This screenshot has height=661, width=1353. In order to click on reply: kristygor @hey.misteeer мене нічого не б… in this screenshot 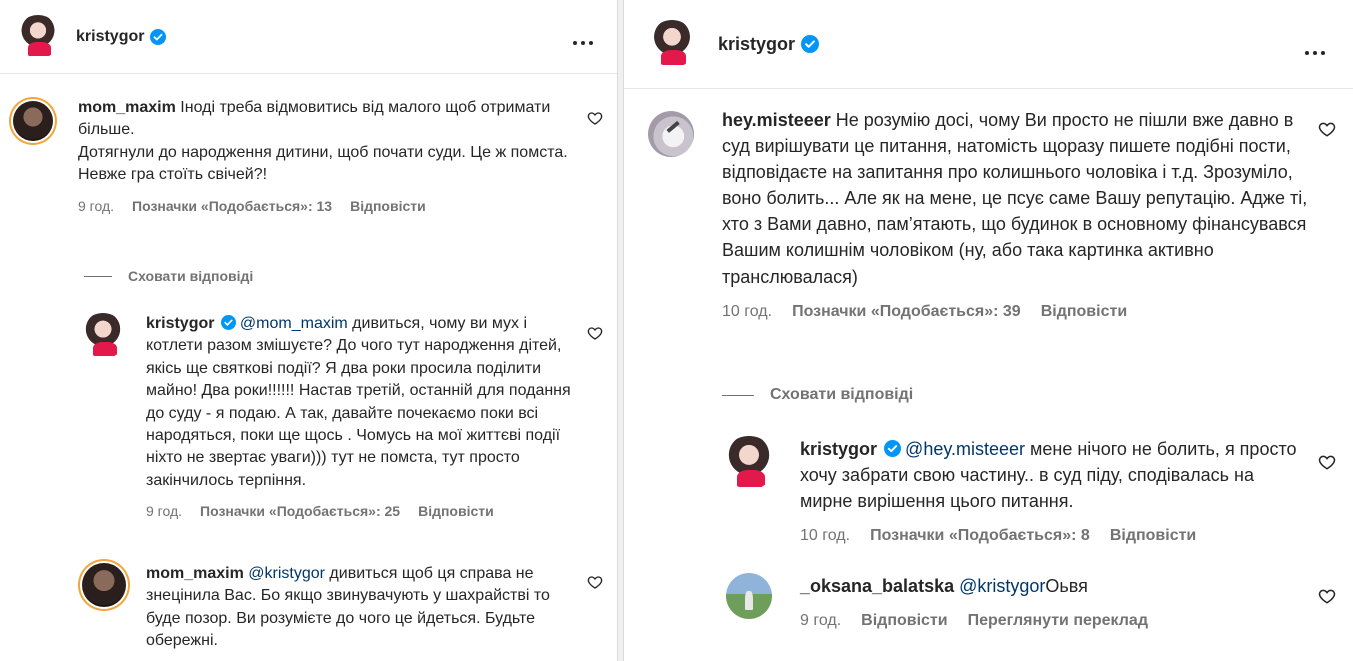, I will do `click(1012, 491)`.